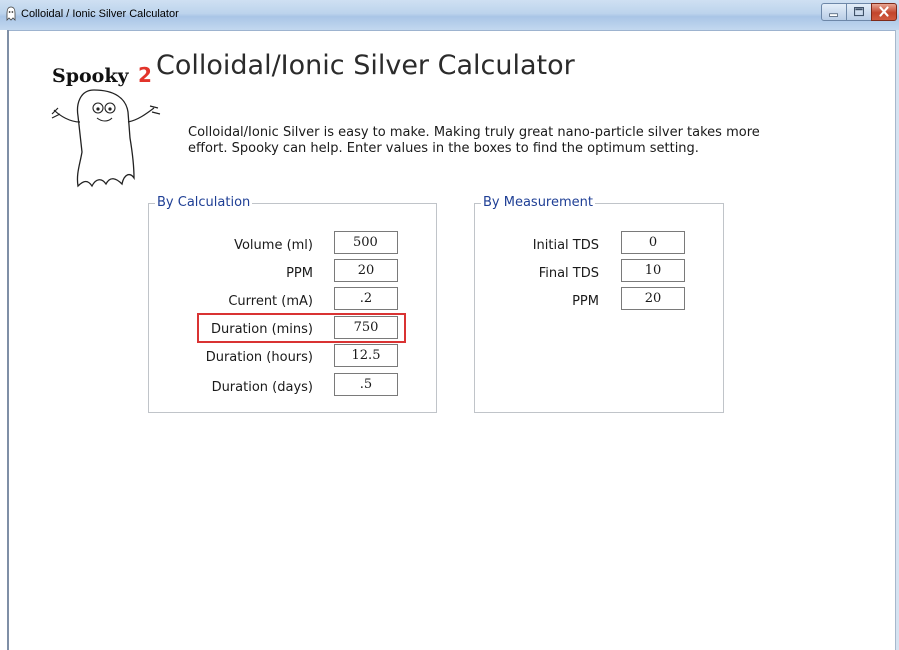  Describe the element at coordinates (834, 12) in the screenshot. I see `minimize-button` at that location.